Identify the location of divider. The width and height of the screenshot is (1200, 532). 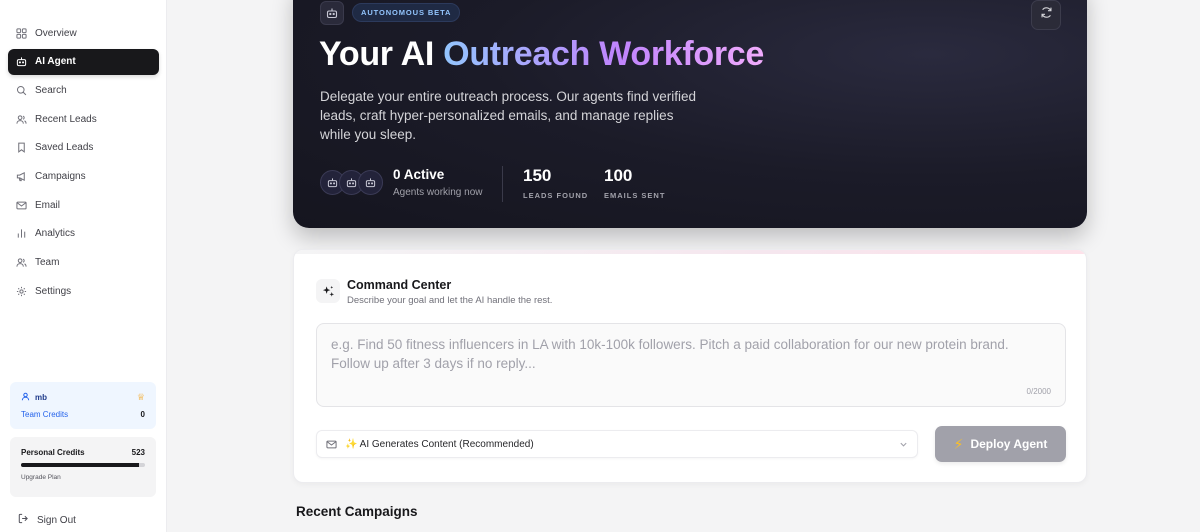
(502, 184).